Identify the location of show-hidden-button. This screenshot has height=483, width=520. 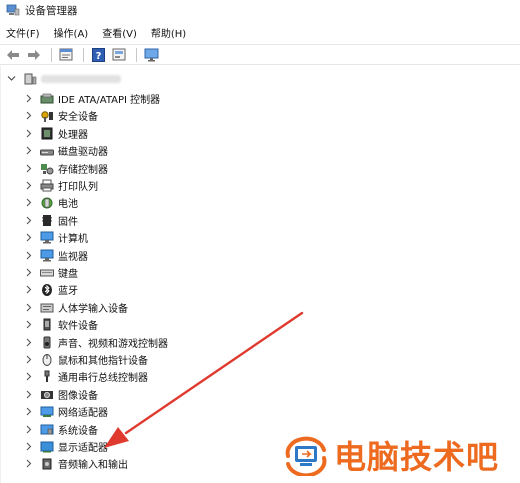
(119, 55).